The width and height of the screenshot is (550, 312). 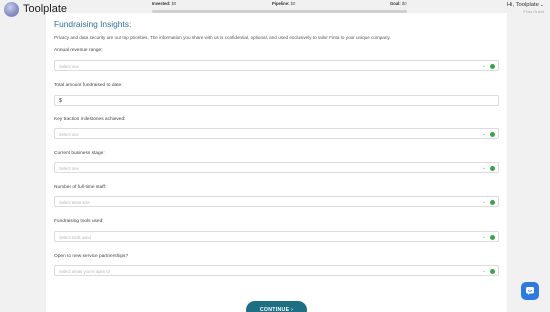 What do you see at coordinates (276, 65) in the screenshot?
I see `annual-revenue-select: Select one ⌄` at bounding box center [276, 65].